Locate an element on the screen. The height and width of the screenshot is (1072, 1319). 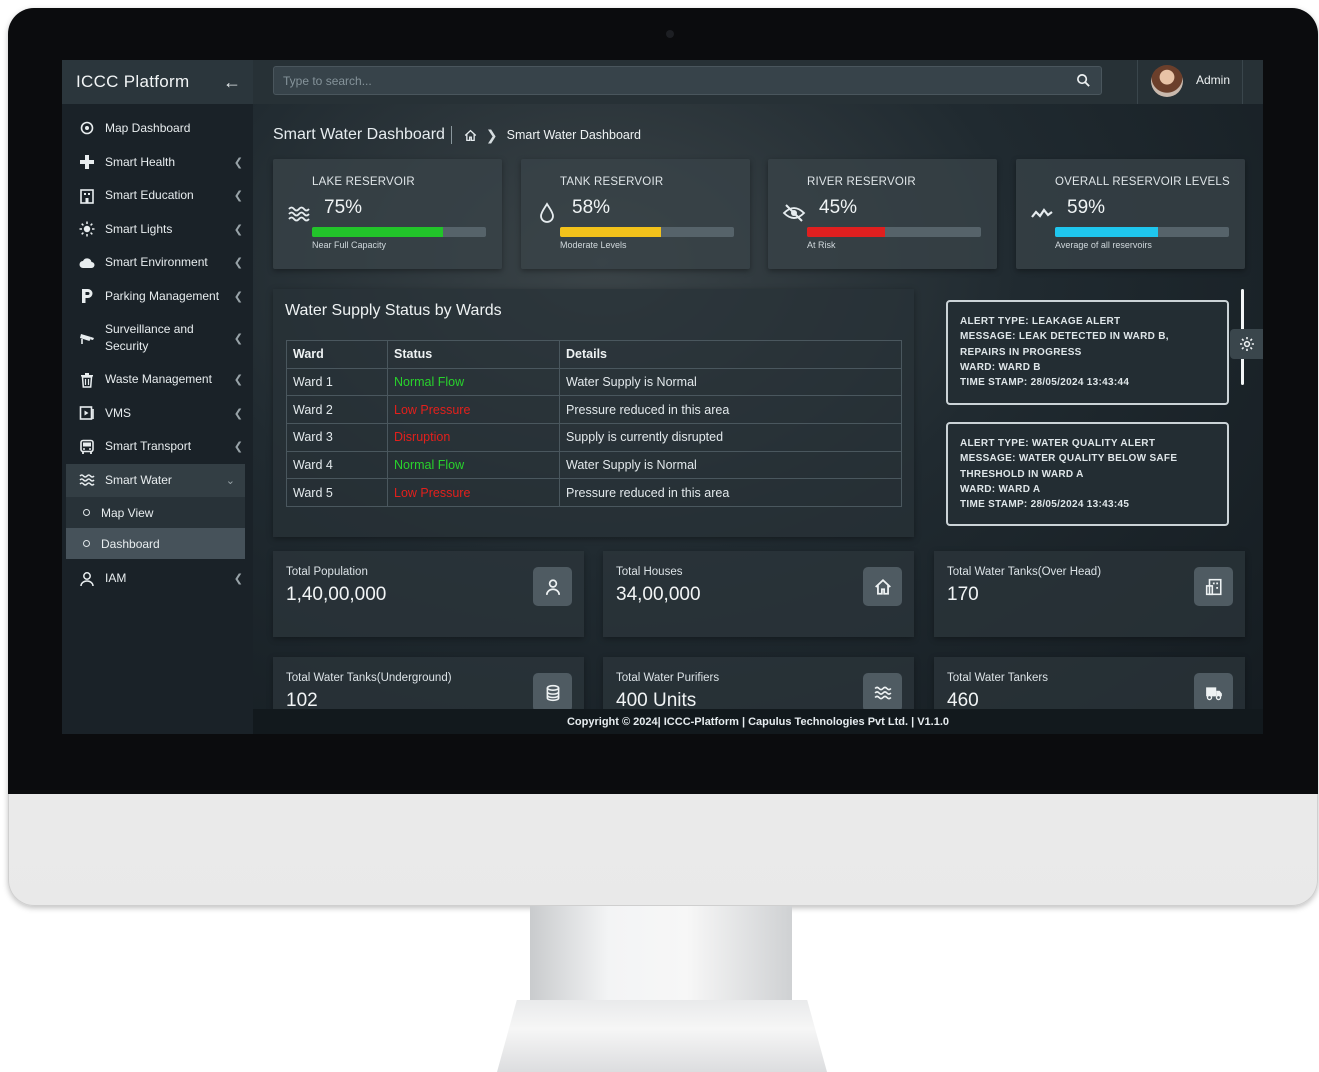
stat-label: Total Houses is located at coordinates (649, 572).